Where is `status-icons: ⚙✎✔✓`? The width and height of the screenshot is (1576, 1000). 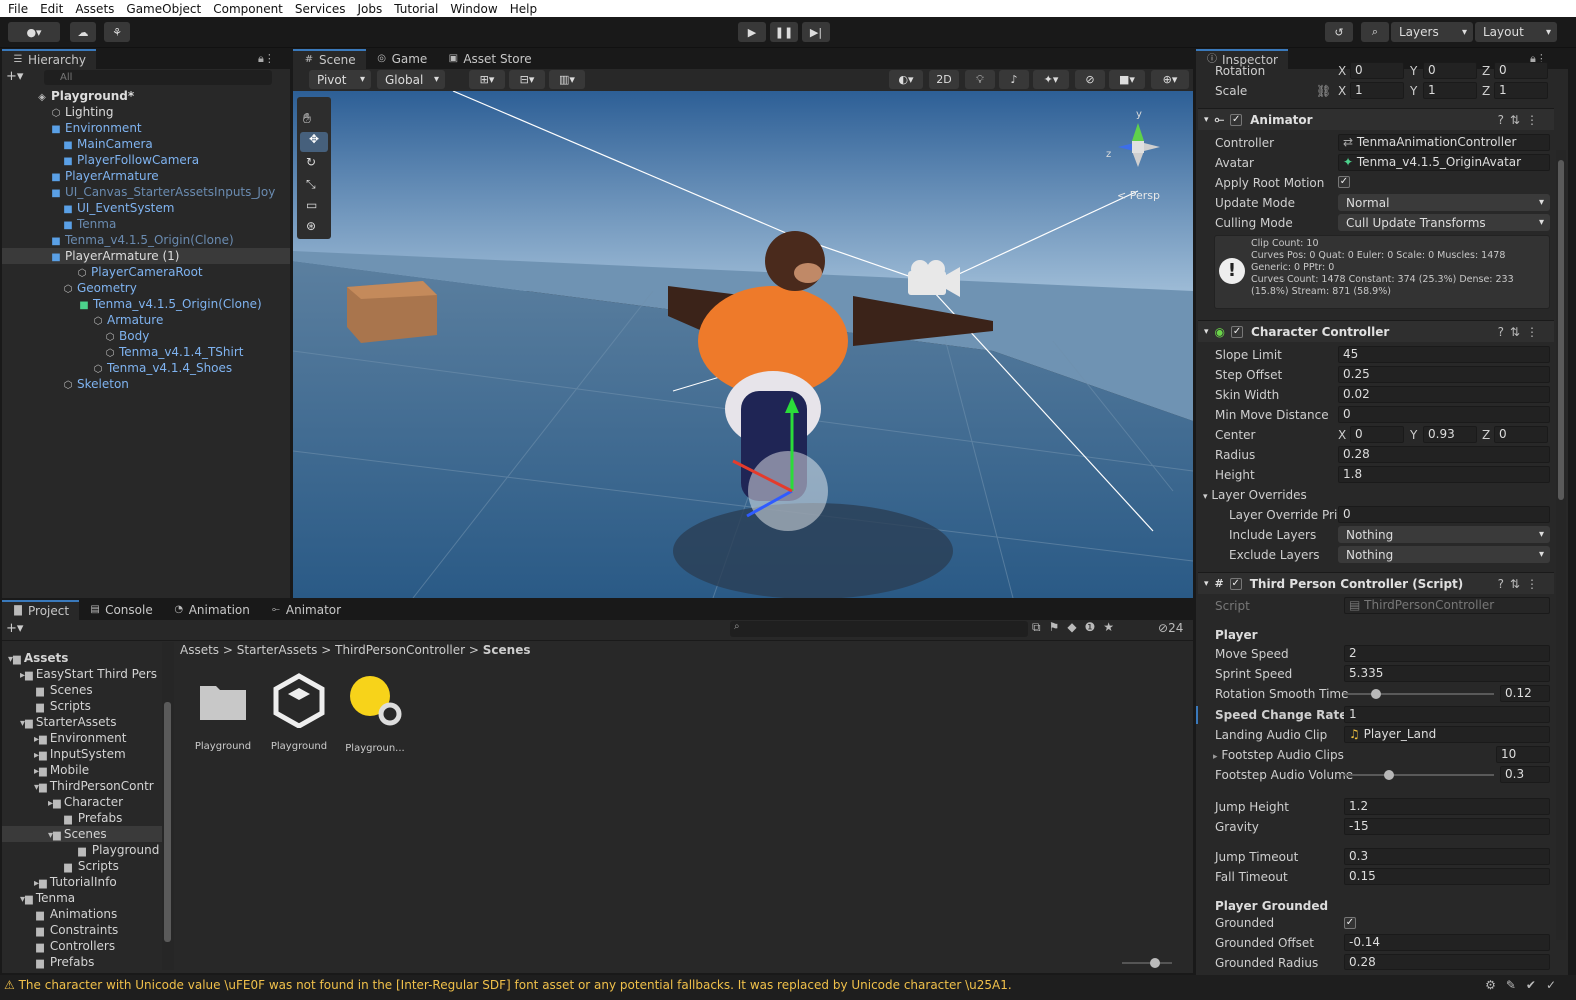 status-icons: ⚙✎✔✓ is located at coordinates (1525, 985).